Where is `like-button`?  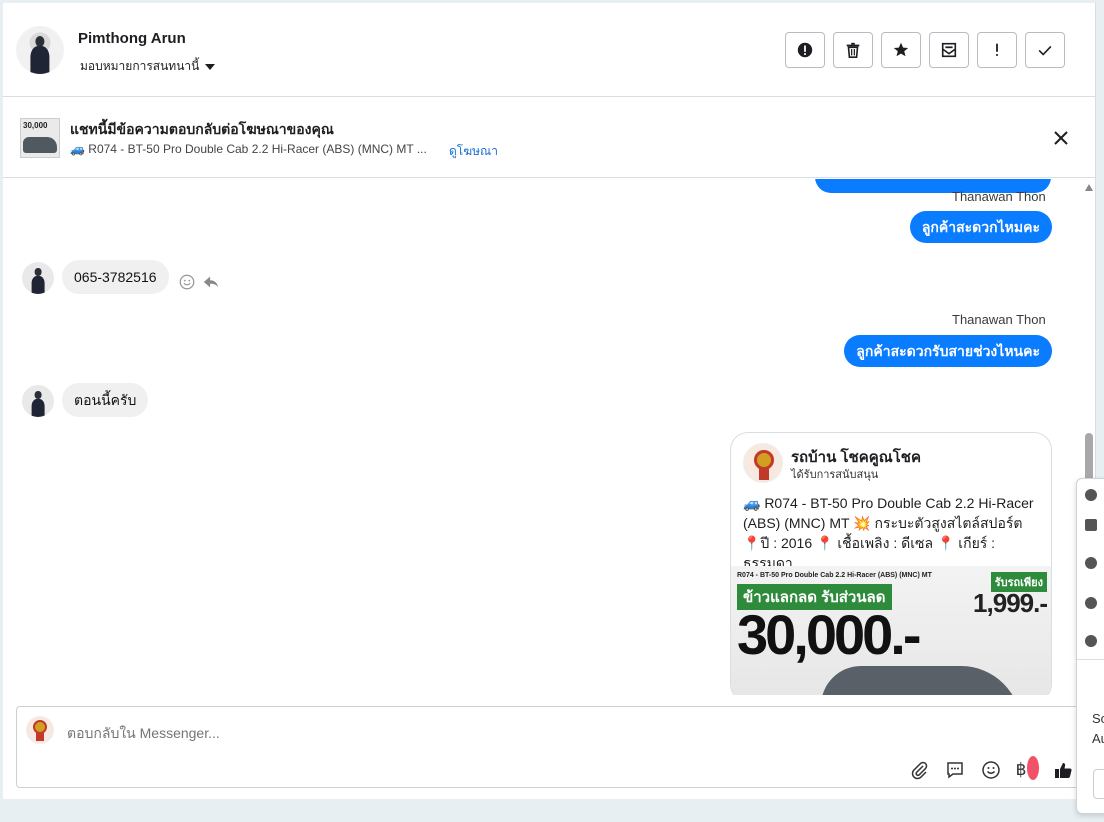
like-button is located at coordinates (1063, 770).